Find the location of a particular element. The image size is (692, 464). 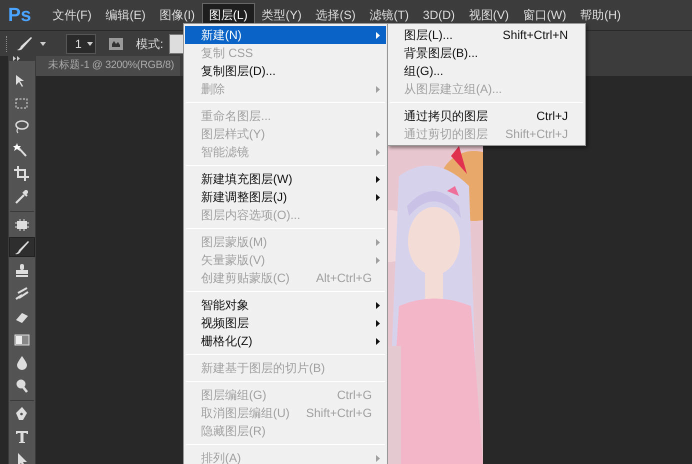

menu-bar-item: 滤镜(T) is located at coordinates (389, 15).